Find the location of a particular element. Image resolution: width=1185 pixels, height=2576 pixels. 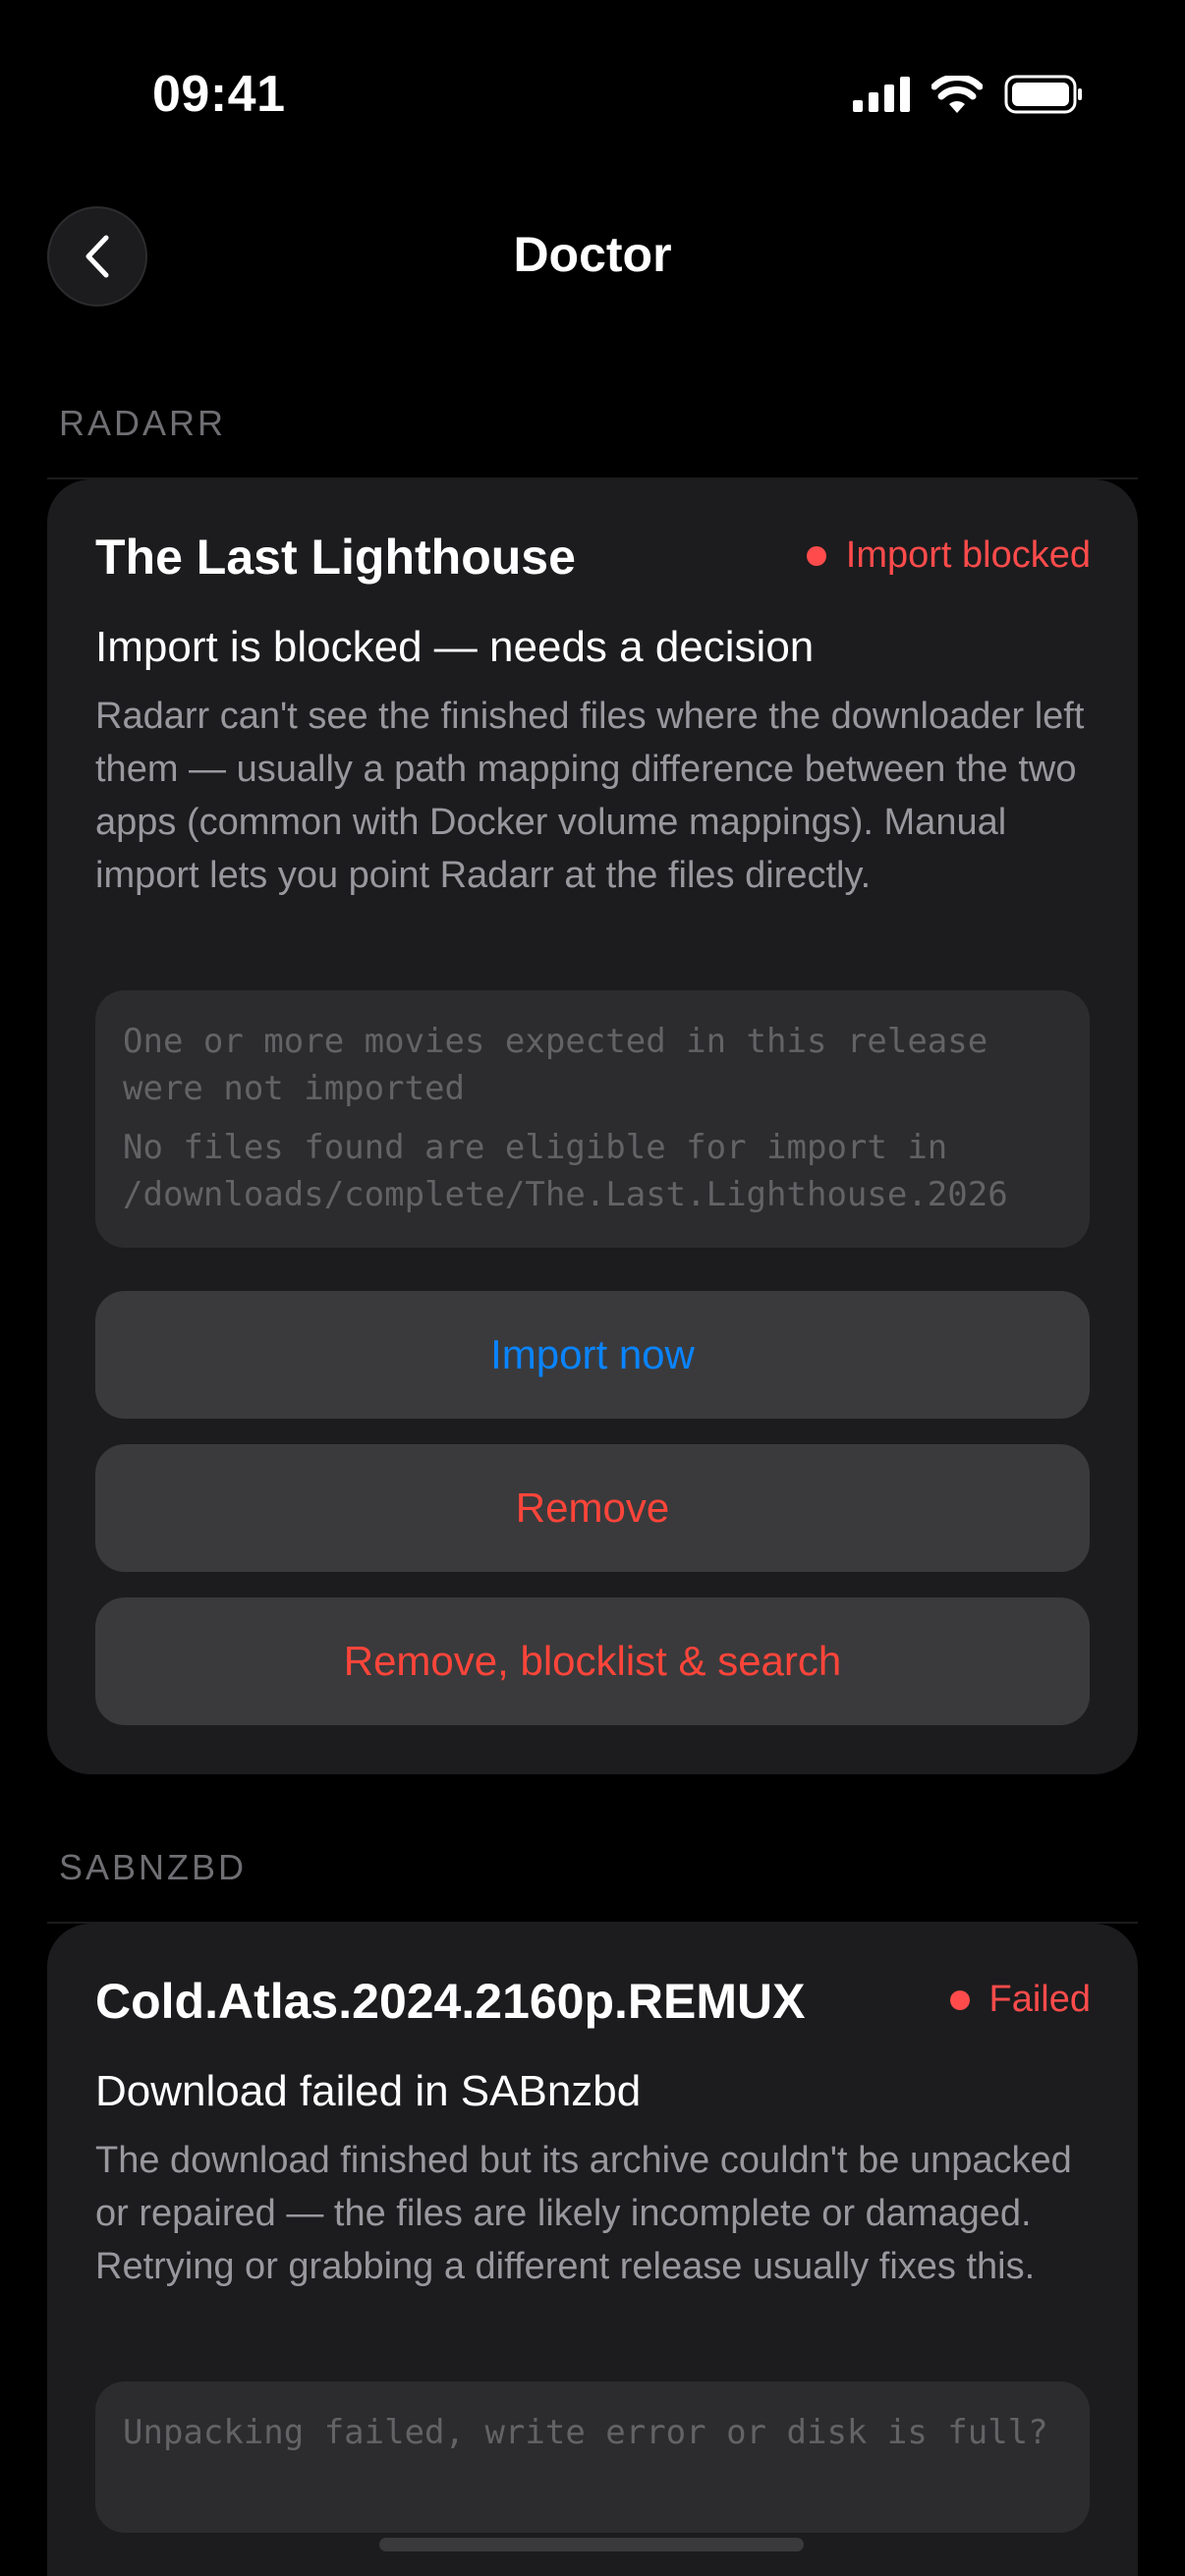

remove-button: Remove is located at coordinates (592, 1508).